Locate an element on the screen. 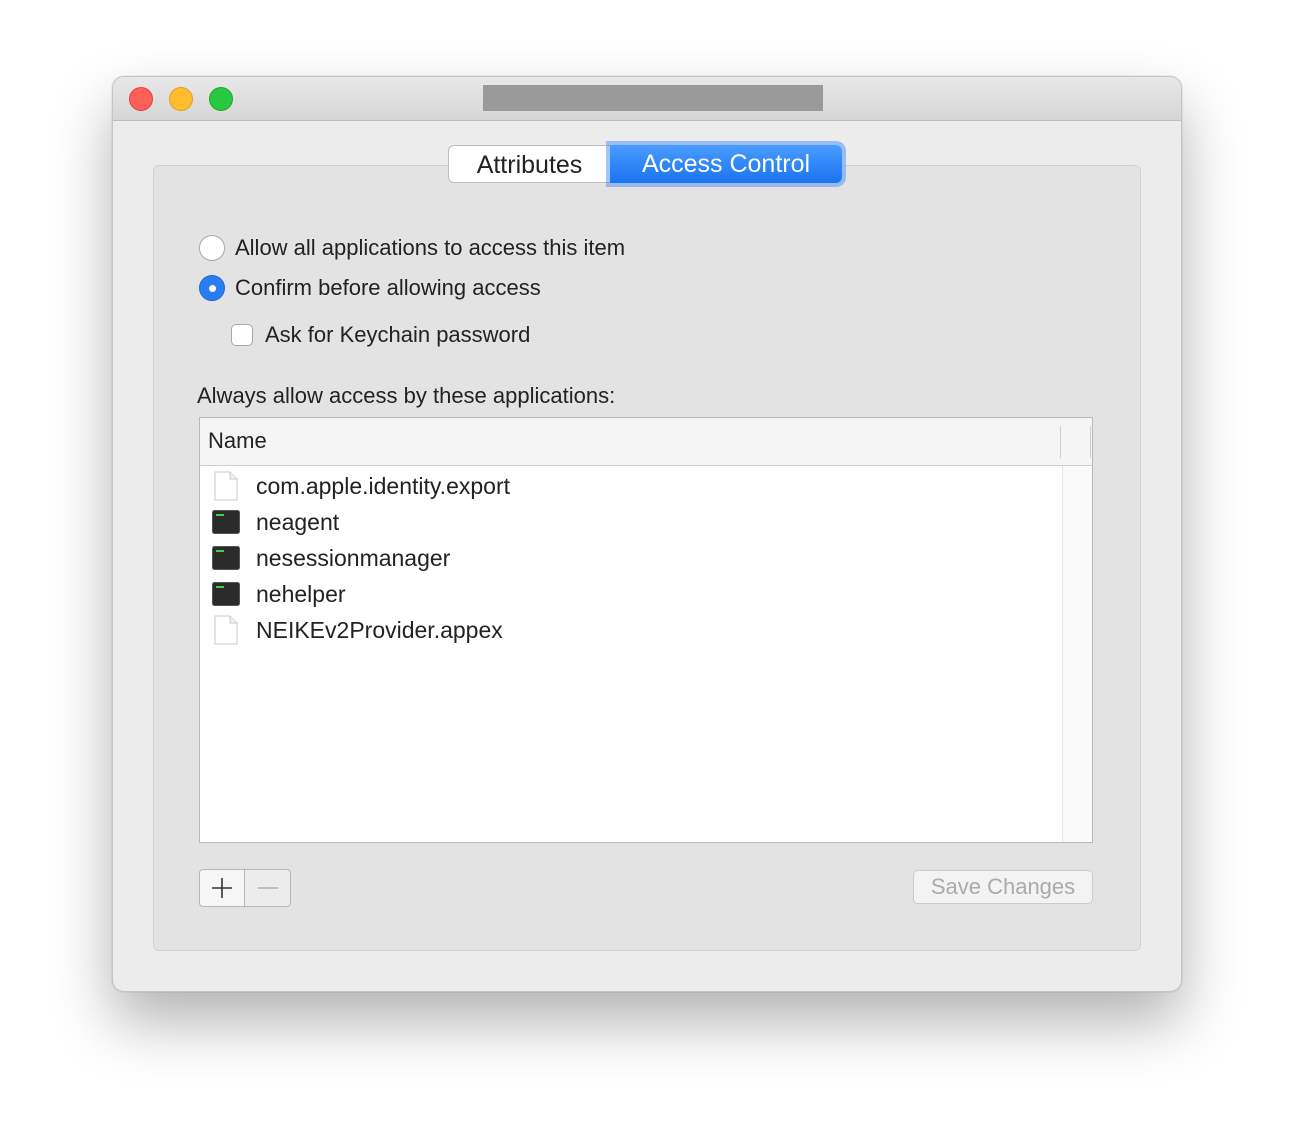  confirm-option: Confirm before allowing access is located at coordinates (370, 288).